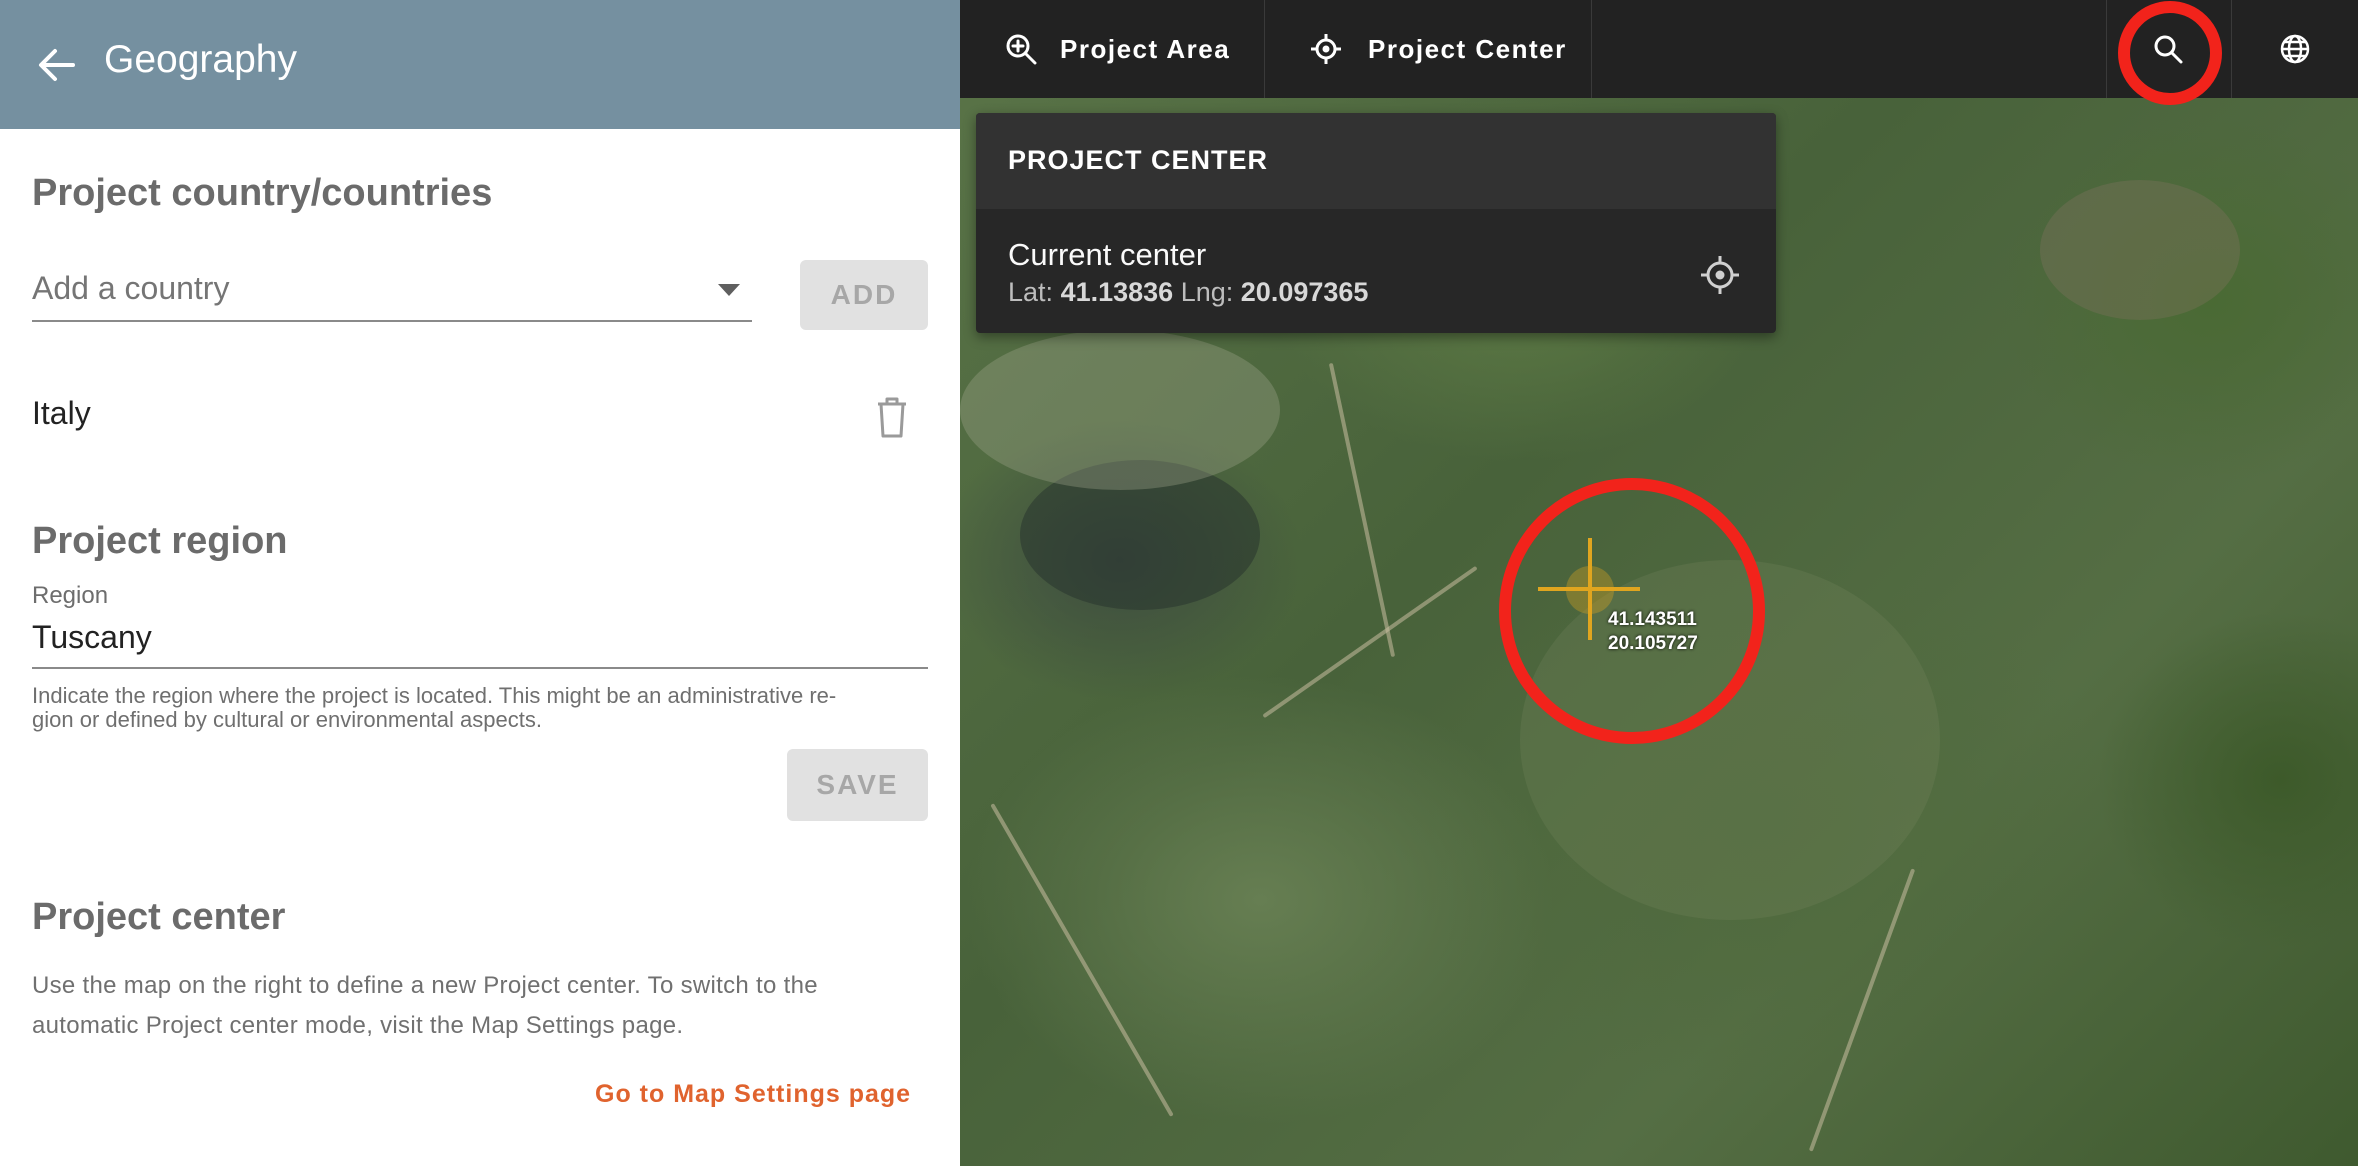 Image resolution: width=2358 pixels, height=1166 pixels. Describe the element at coordinates (1207, 292) in the screenshot. I see `lng-prefix: Lng:` at that location.